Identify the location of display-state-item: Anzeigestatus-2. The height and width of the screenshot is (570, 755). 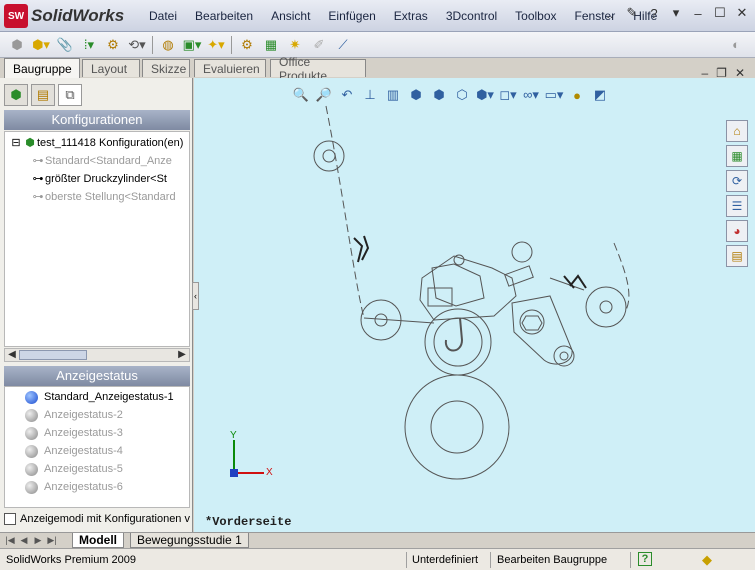
(74, 415).